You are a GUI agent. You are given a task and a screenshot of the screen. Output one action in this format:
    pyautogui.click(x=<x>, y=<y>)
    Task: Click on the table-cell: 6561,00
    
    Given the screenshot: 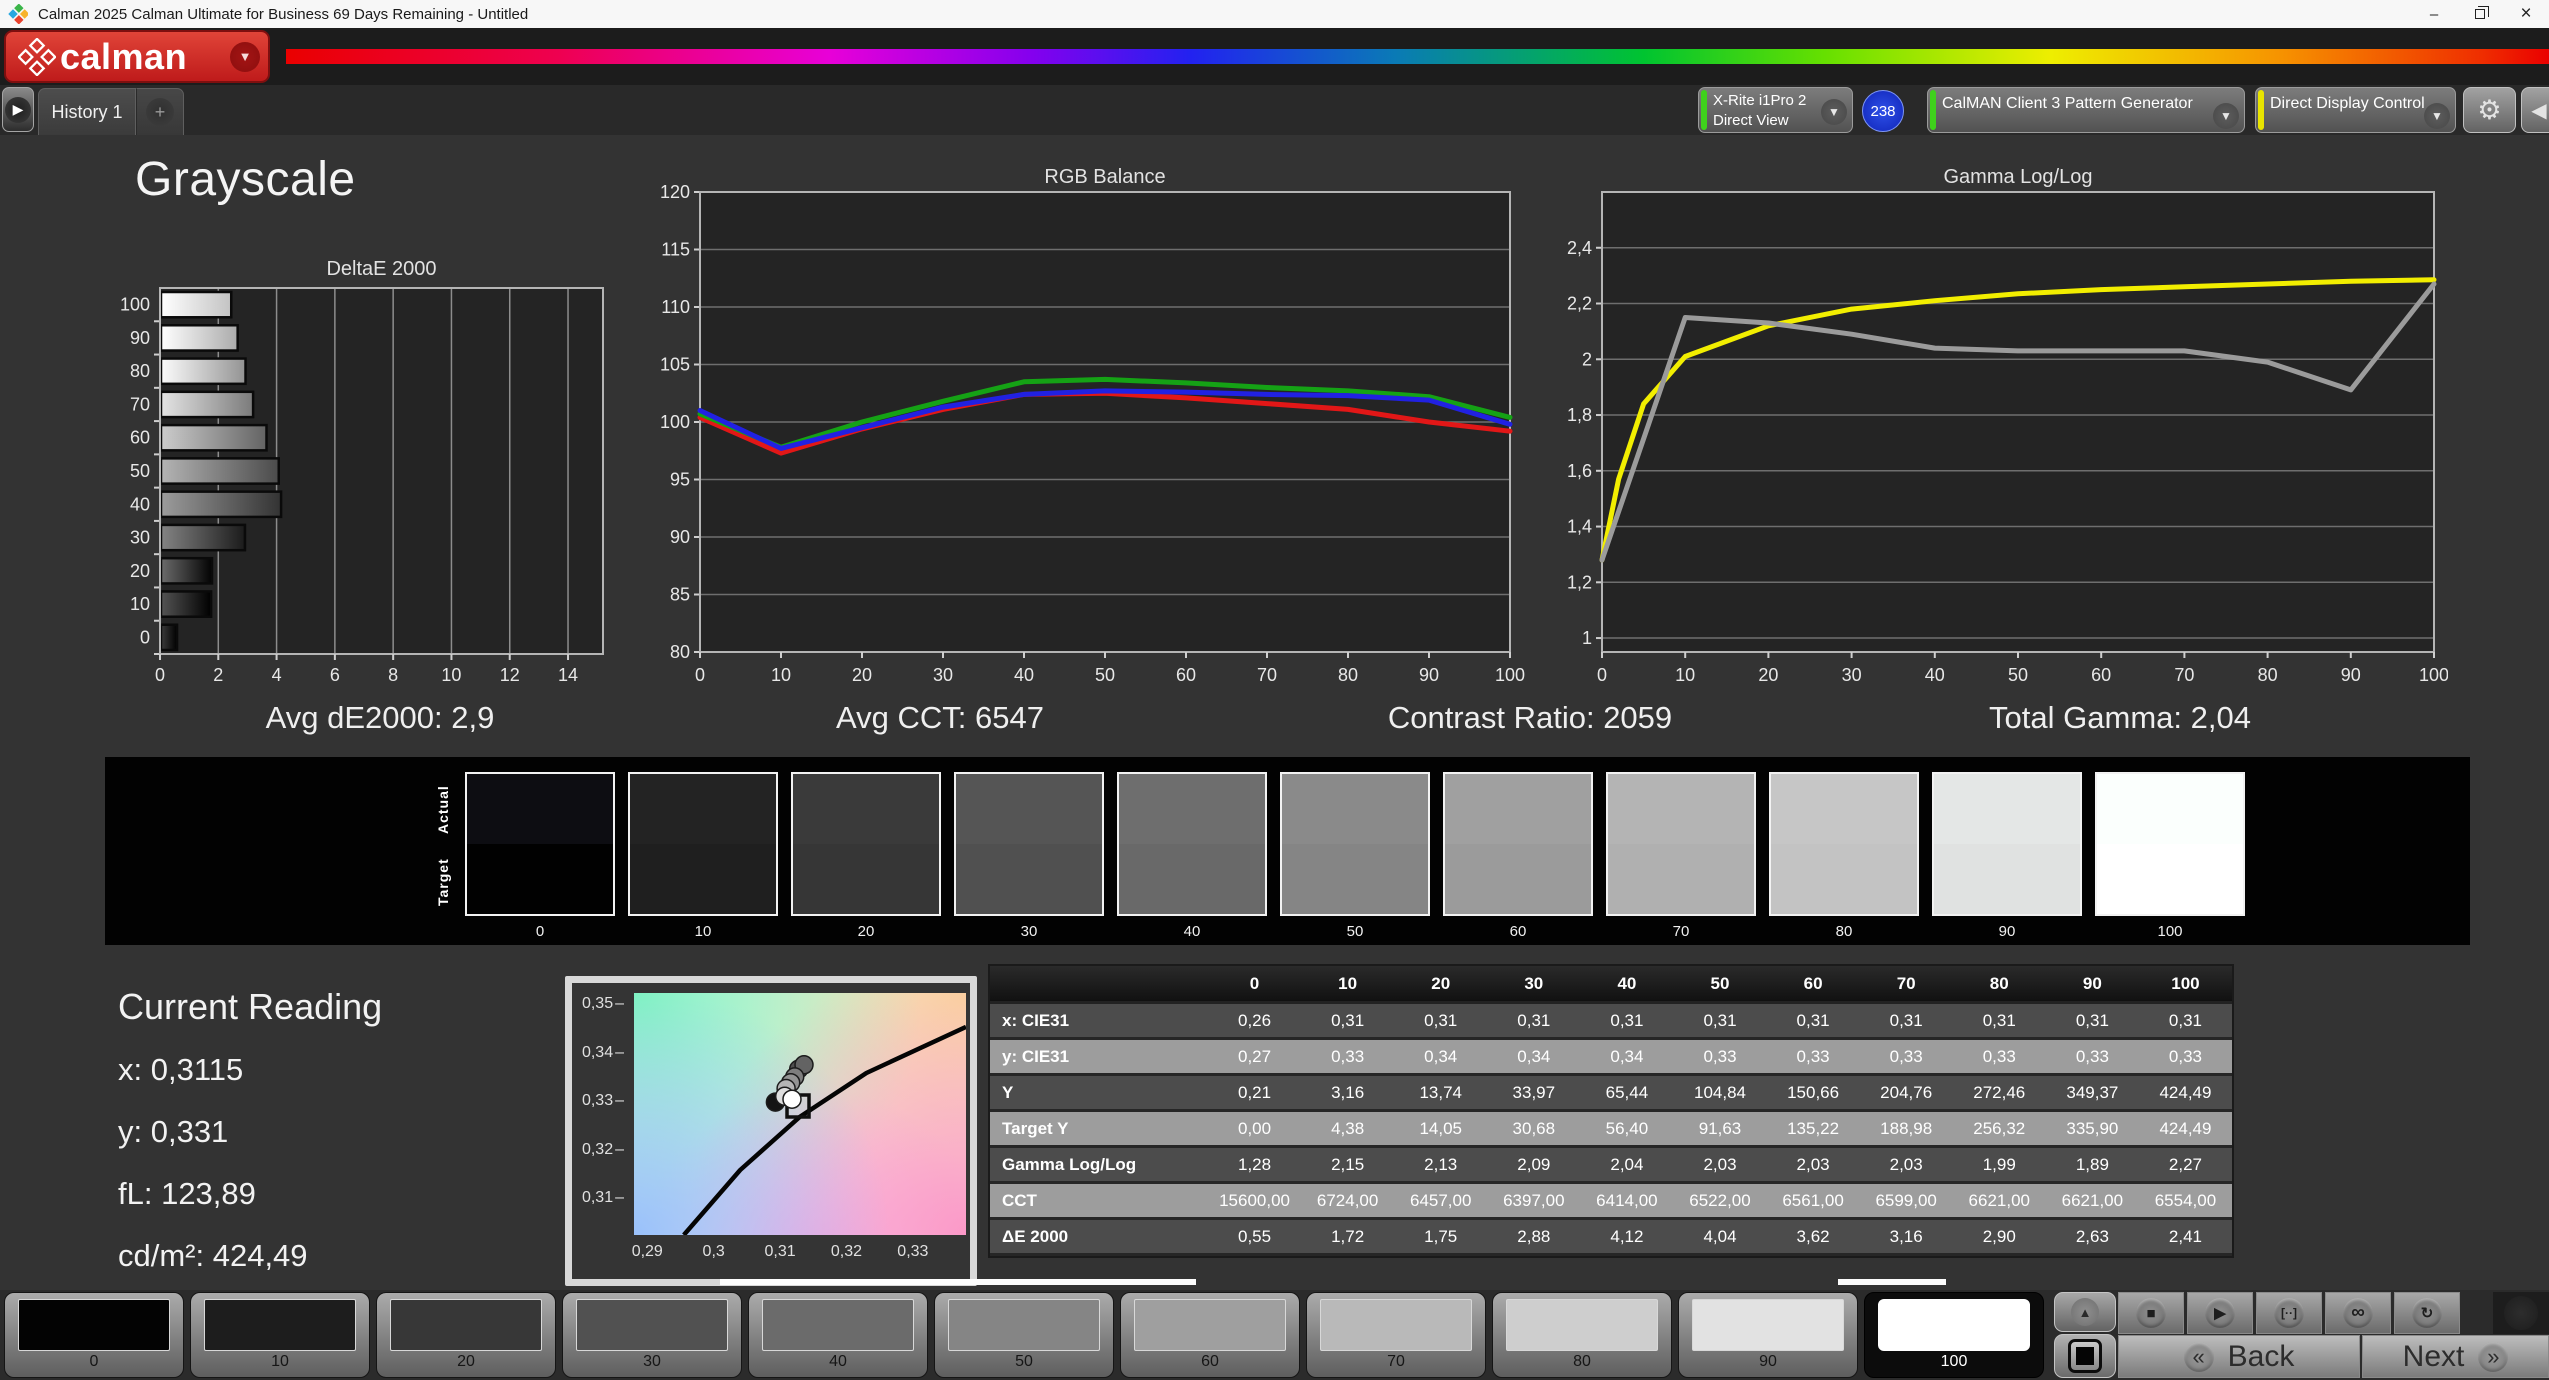 What is the action you would take?
    pyautogui.click(x=1813, y=1200)
    